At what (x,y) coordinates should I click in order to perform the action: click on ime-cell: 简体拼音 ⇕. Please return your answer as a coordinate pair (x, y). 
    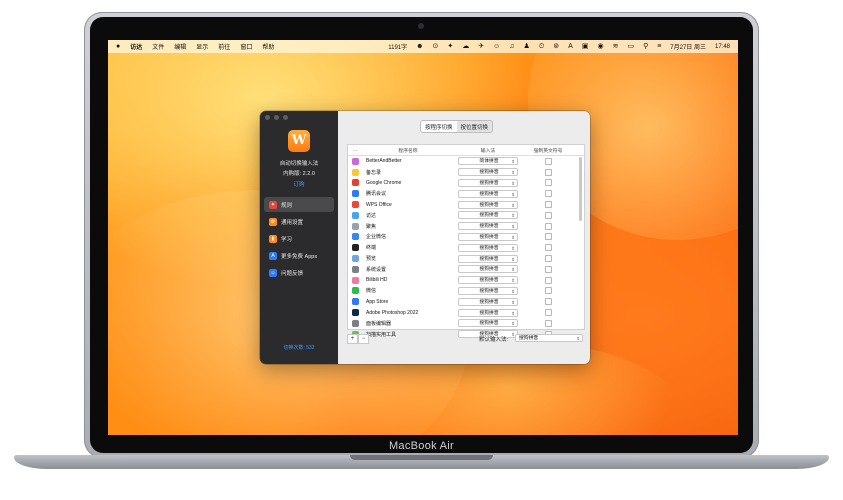
    Looking at the image, I should click on (488, 161).